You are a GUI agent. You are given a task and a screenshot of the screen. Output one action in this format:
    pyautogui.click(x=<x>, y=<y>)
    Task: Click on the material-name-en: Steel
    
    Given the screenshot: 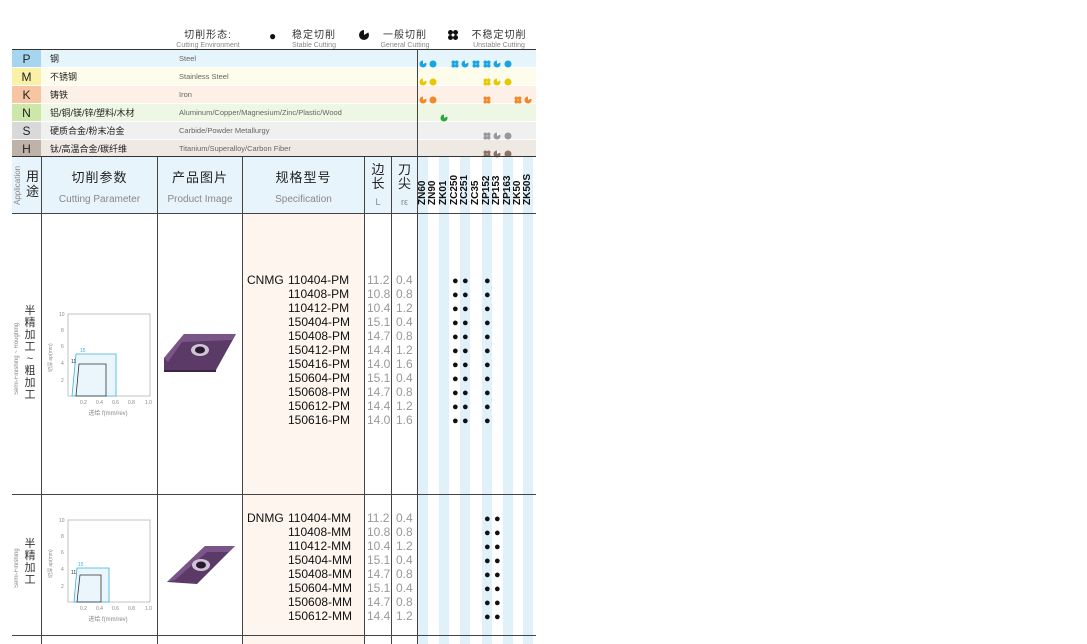 What is the action you would take?
    pyautogui.click(x=188, y=58)
    